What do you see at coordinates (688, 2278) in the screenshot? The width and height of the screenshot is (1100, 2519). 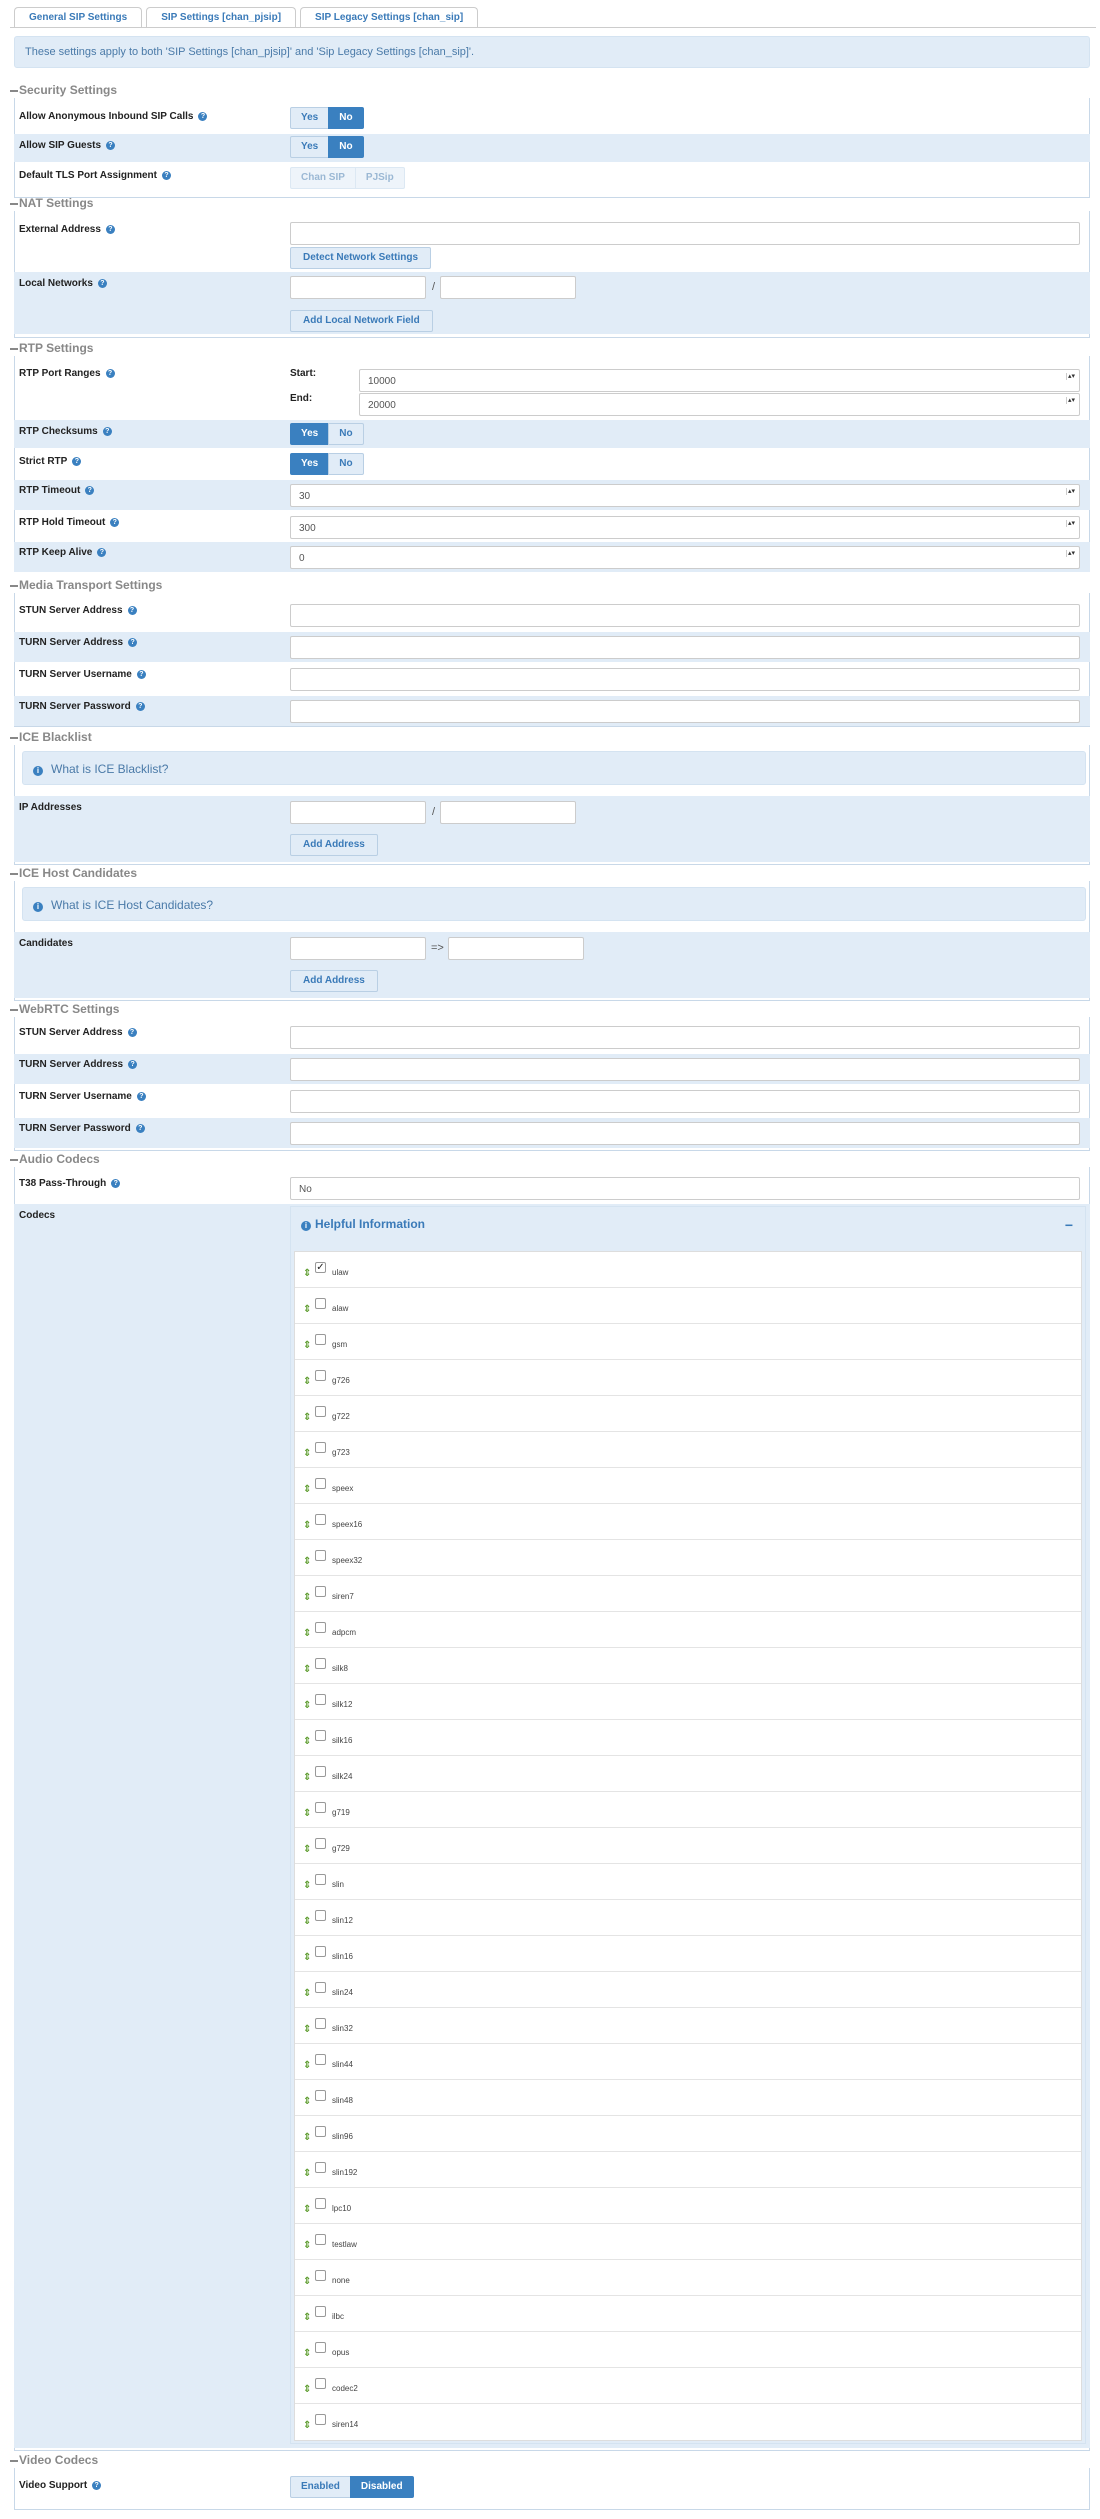 I see `codec-row: ⇕ none` at bounding box center [688, 2278].